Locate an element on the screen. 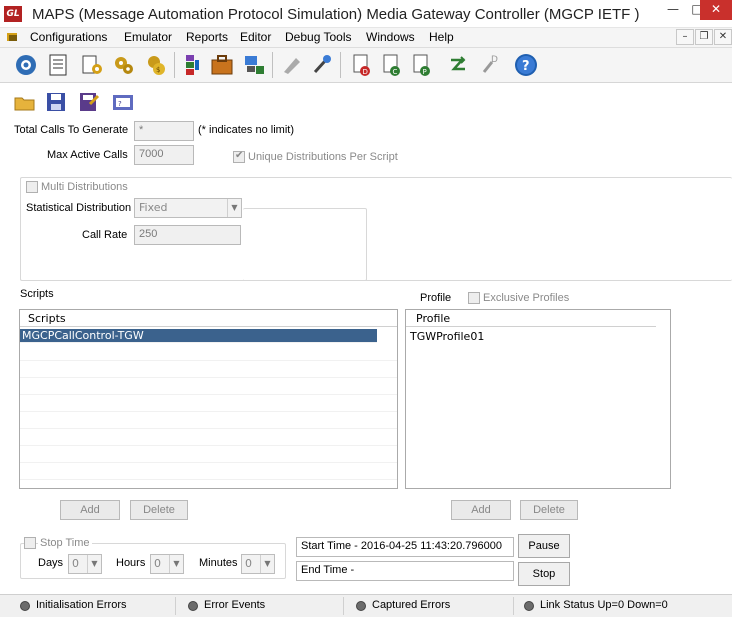 The image size is (732, 617). stop-time-label: Stop Time is located at coordinates (65, 543).